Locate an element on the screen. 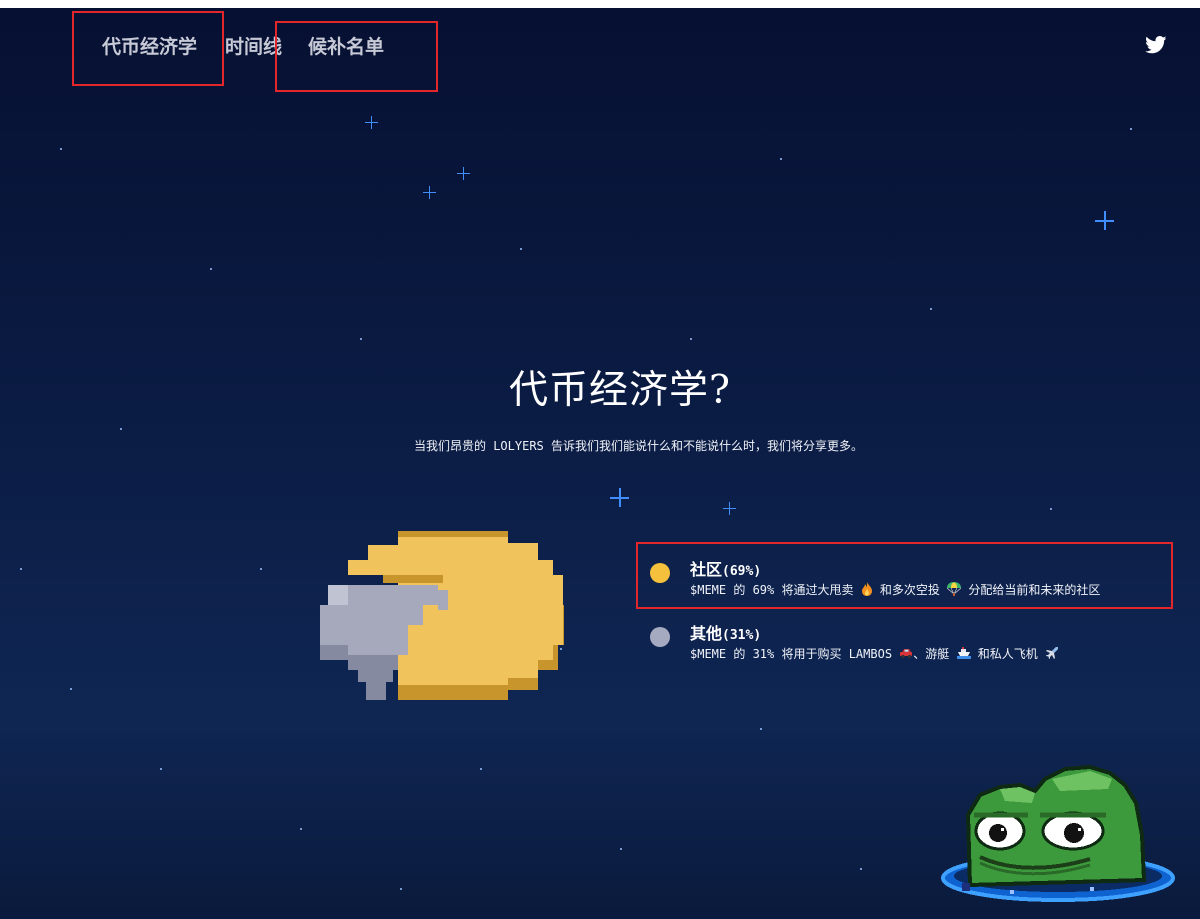  nav-tokenomics: 代币经济学 is located at coordinates (149, 45).